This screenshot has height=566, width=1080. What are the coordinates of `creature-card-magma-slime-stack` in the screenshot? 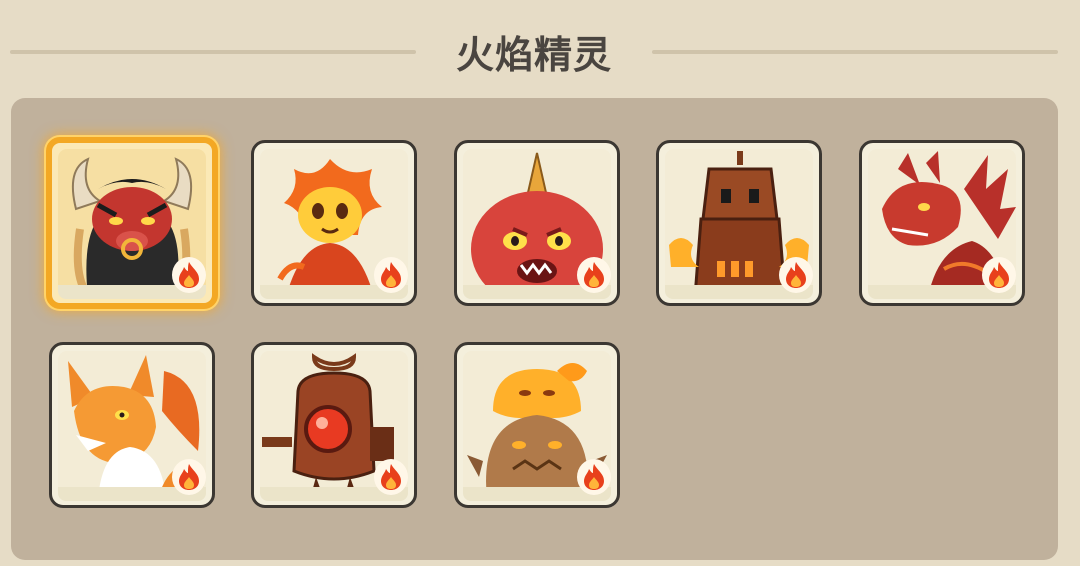 It's located at (537, 425).